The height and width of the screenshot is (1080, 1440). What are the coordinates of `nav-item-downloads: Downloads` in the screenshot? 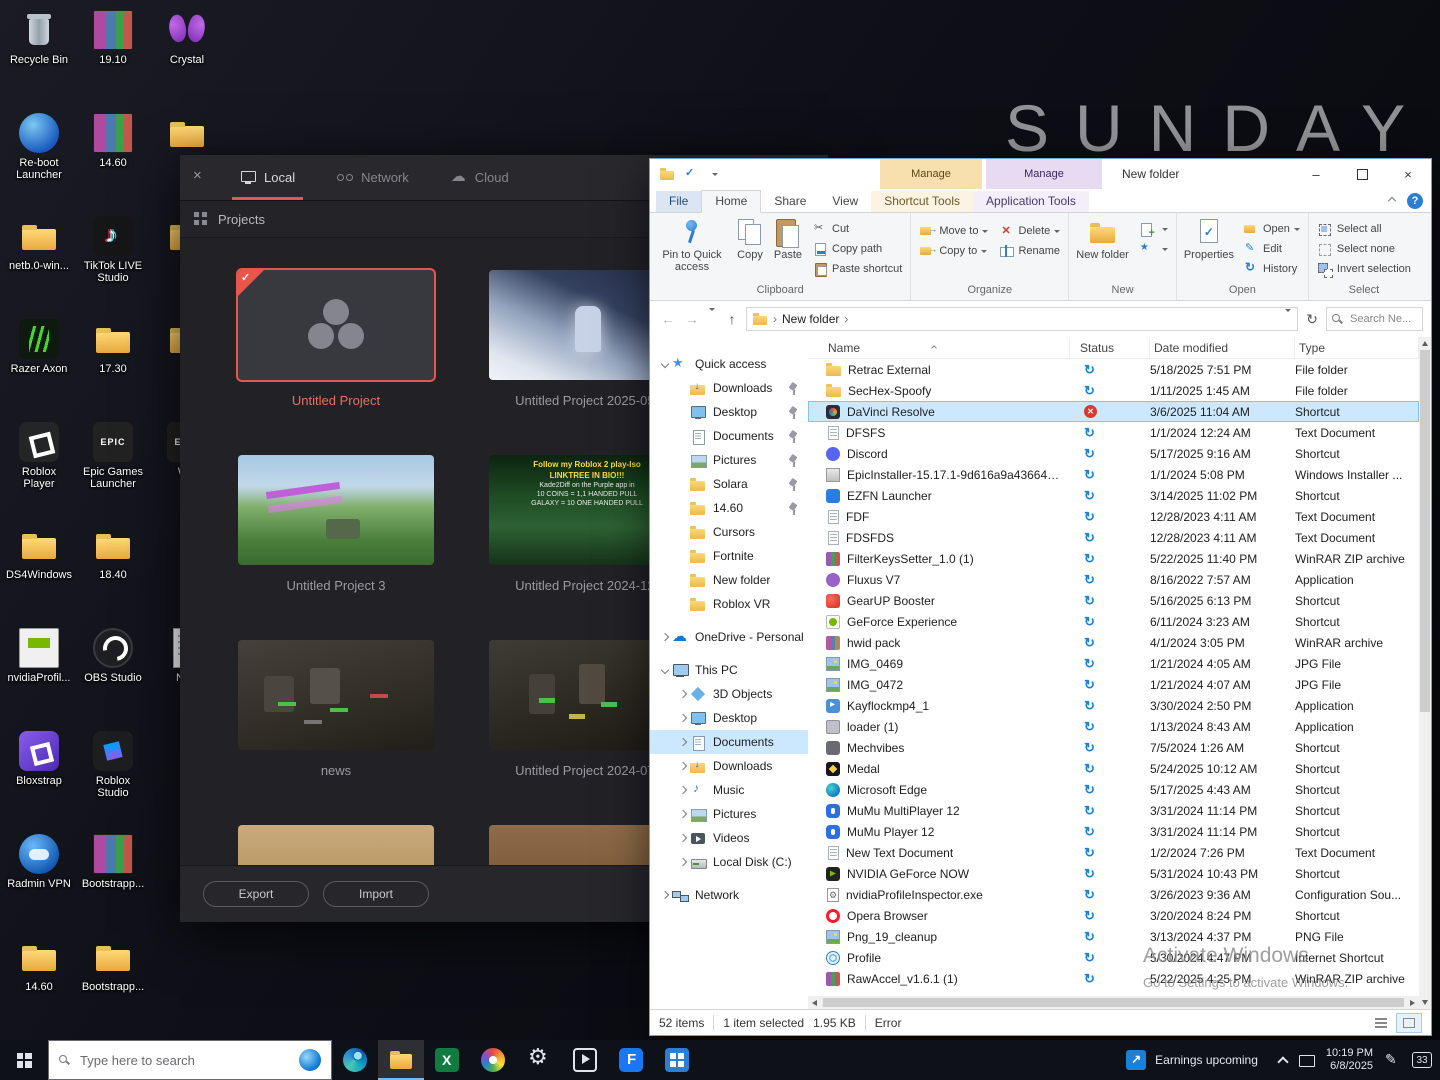 It's located at (729, 388).